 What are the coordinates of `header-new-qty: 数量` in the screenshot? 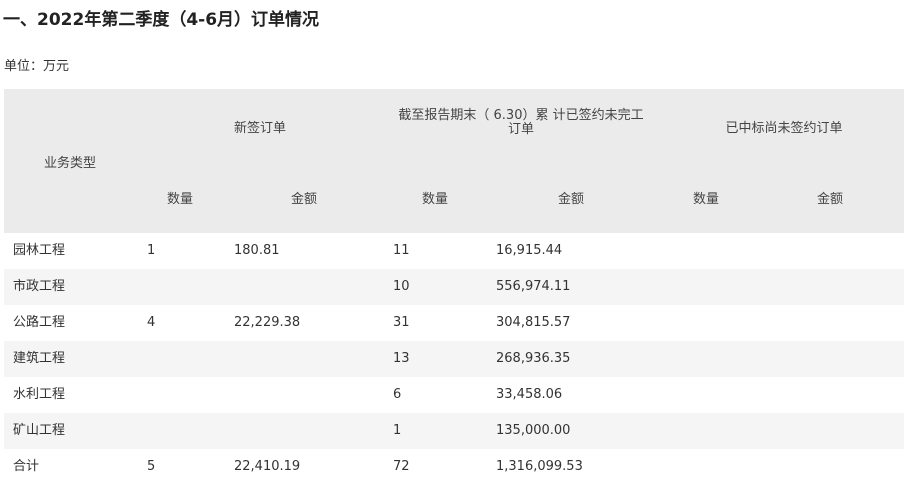 It's located at (179, 199).